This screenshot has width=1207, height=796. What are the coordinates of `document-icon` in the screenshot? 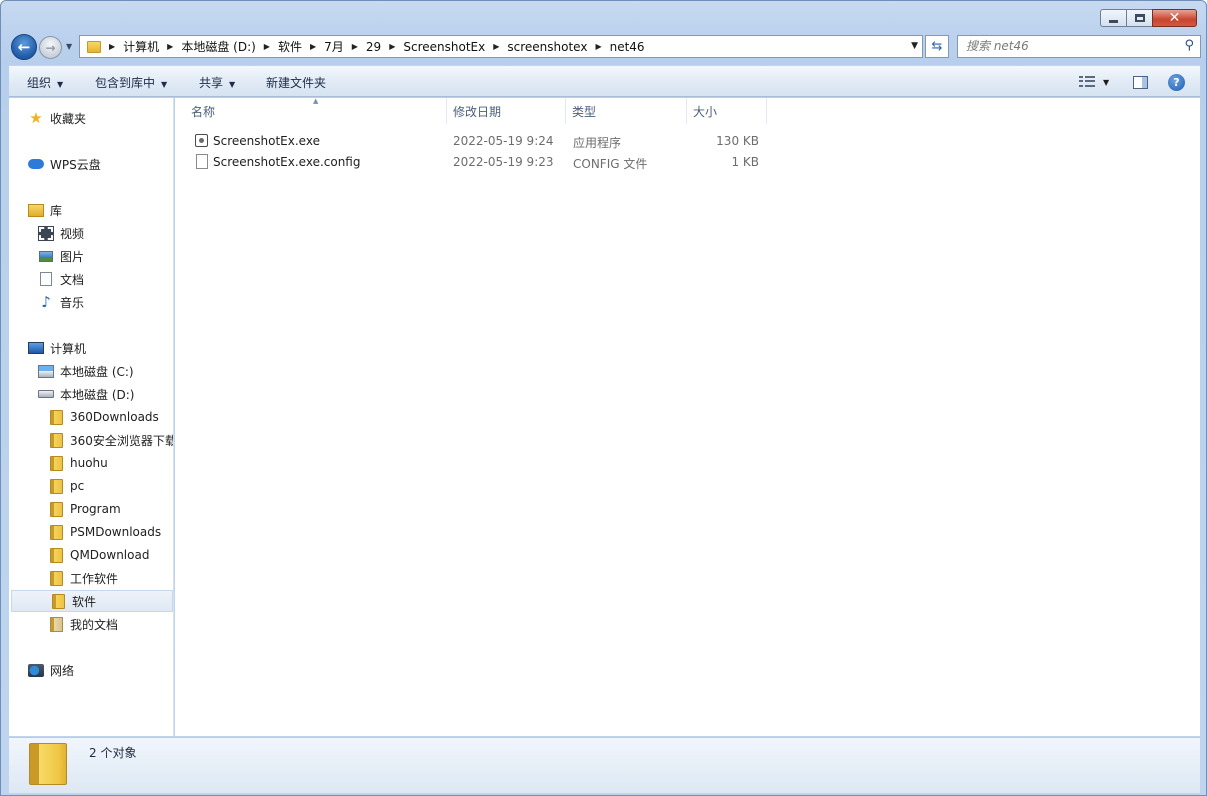 It's located at (46, 279).